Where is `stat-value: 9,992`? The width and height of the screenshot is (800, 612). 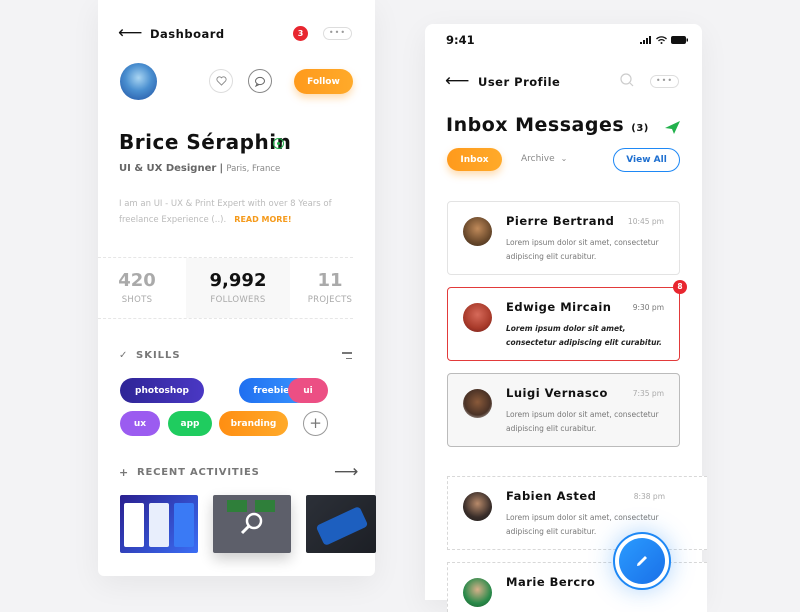
stat-value: 9,992 is located at coordinates (238, 280).